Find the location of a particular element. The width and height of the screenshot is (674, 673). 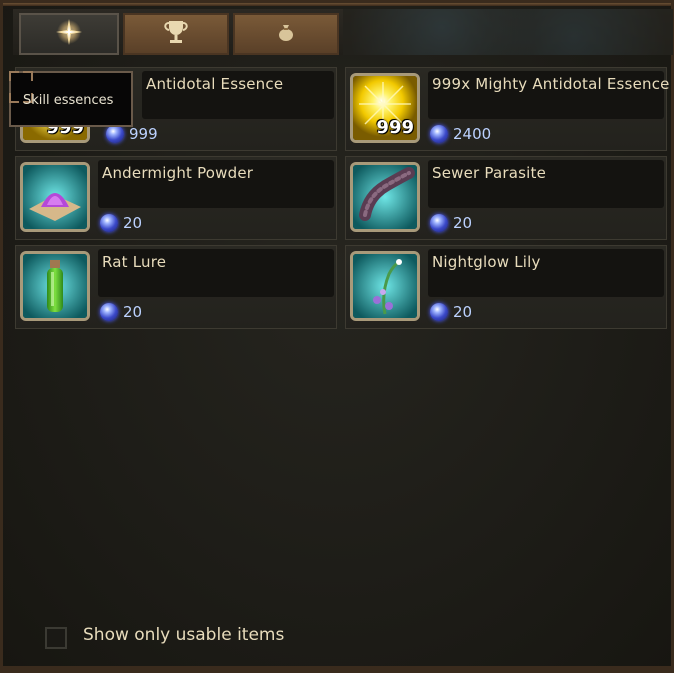

list-item: 999 999x Mighty Antidotal Essence 2400 is located at coordinates (507, 109).